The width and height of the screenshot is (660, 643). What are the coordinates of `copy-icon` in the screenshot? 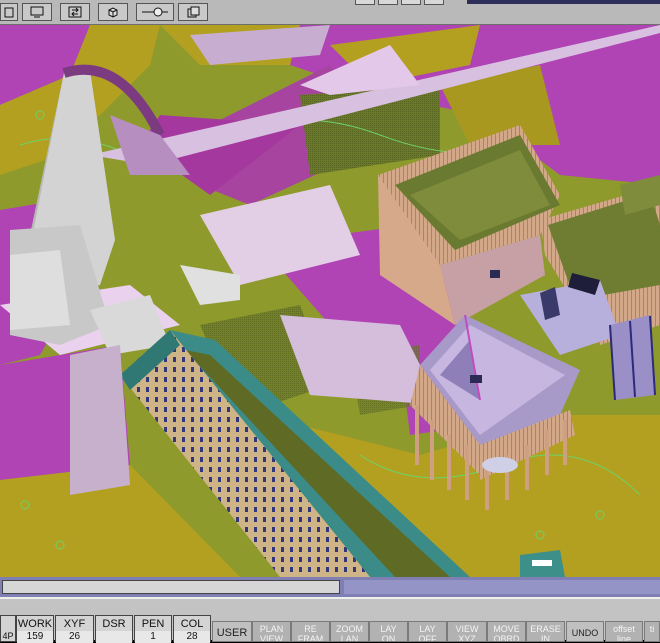 It's located at (193, 12).